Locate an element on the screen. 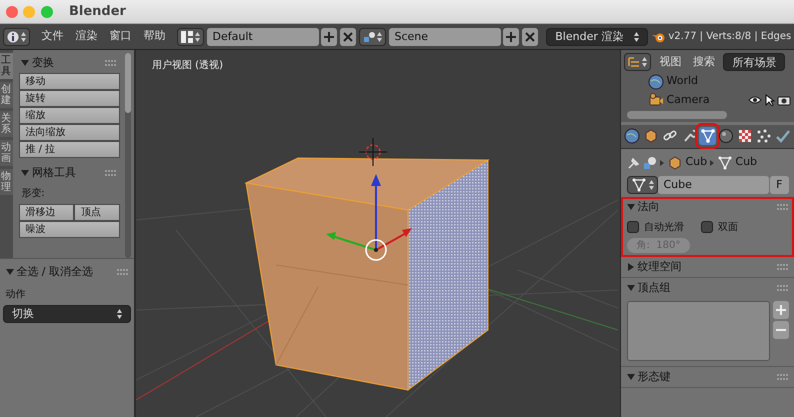 Image resolution: width=794 pixels, height=417 pixels. menu-item: 窗口 is located at coordinates (120, 36).